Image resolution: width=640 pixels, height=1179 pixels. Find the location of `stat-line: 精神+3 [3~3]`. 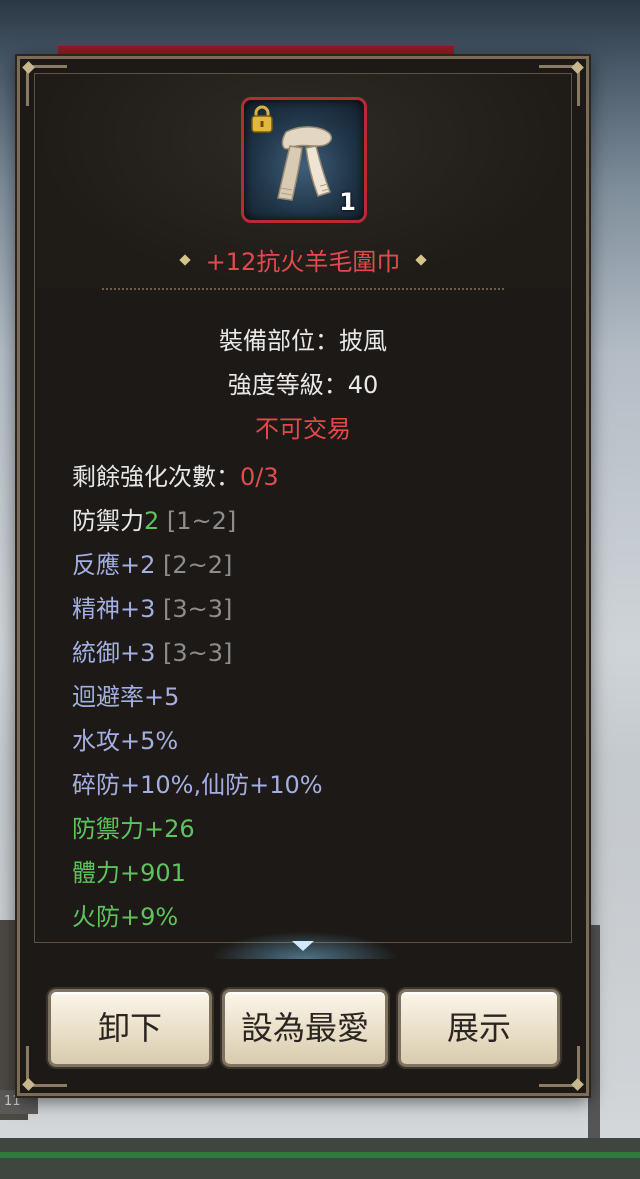

stat-line: 精神+3 [3~3] is located at coordinates (152, 609).